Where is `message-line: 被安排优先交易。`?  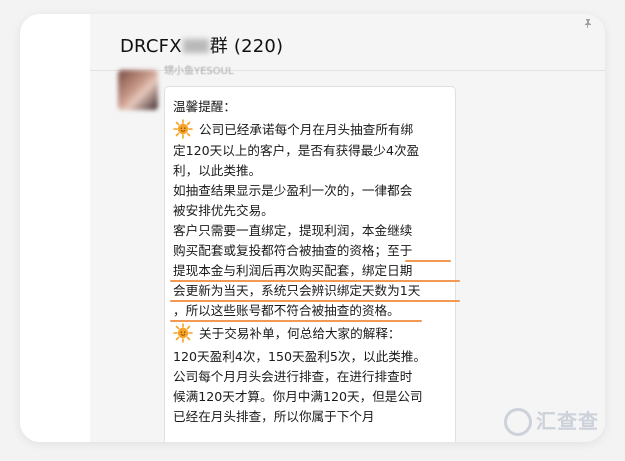 message-line: 被安排优先交易。 is located at coordinates (223, 210).